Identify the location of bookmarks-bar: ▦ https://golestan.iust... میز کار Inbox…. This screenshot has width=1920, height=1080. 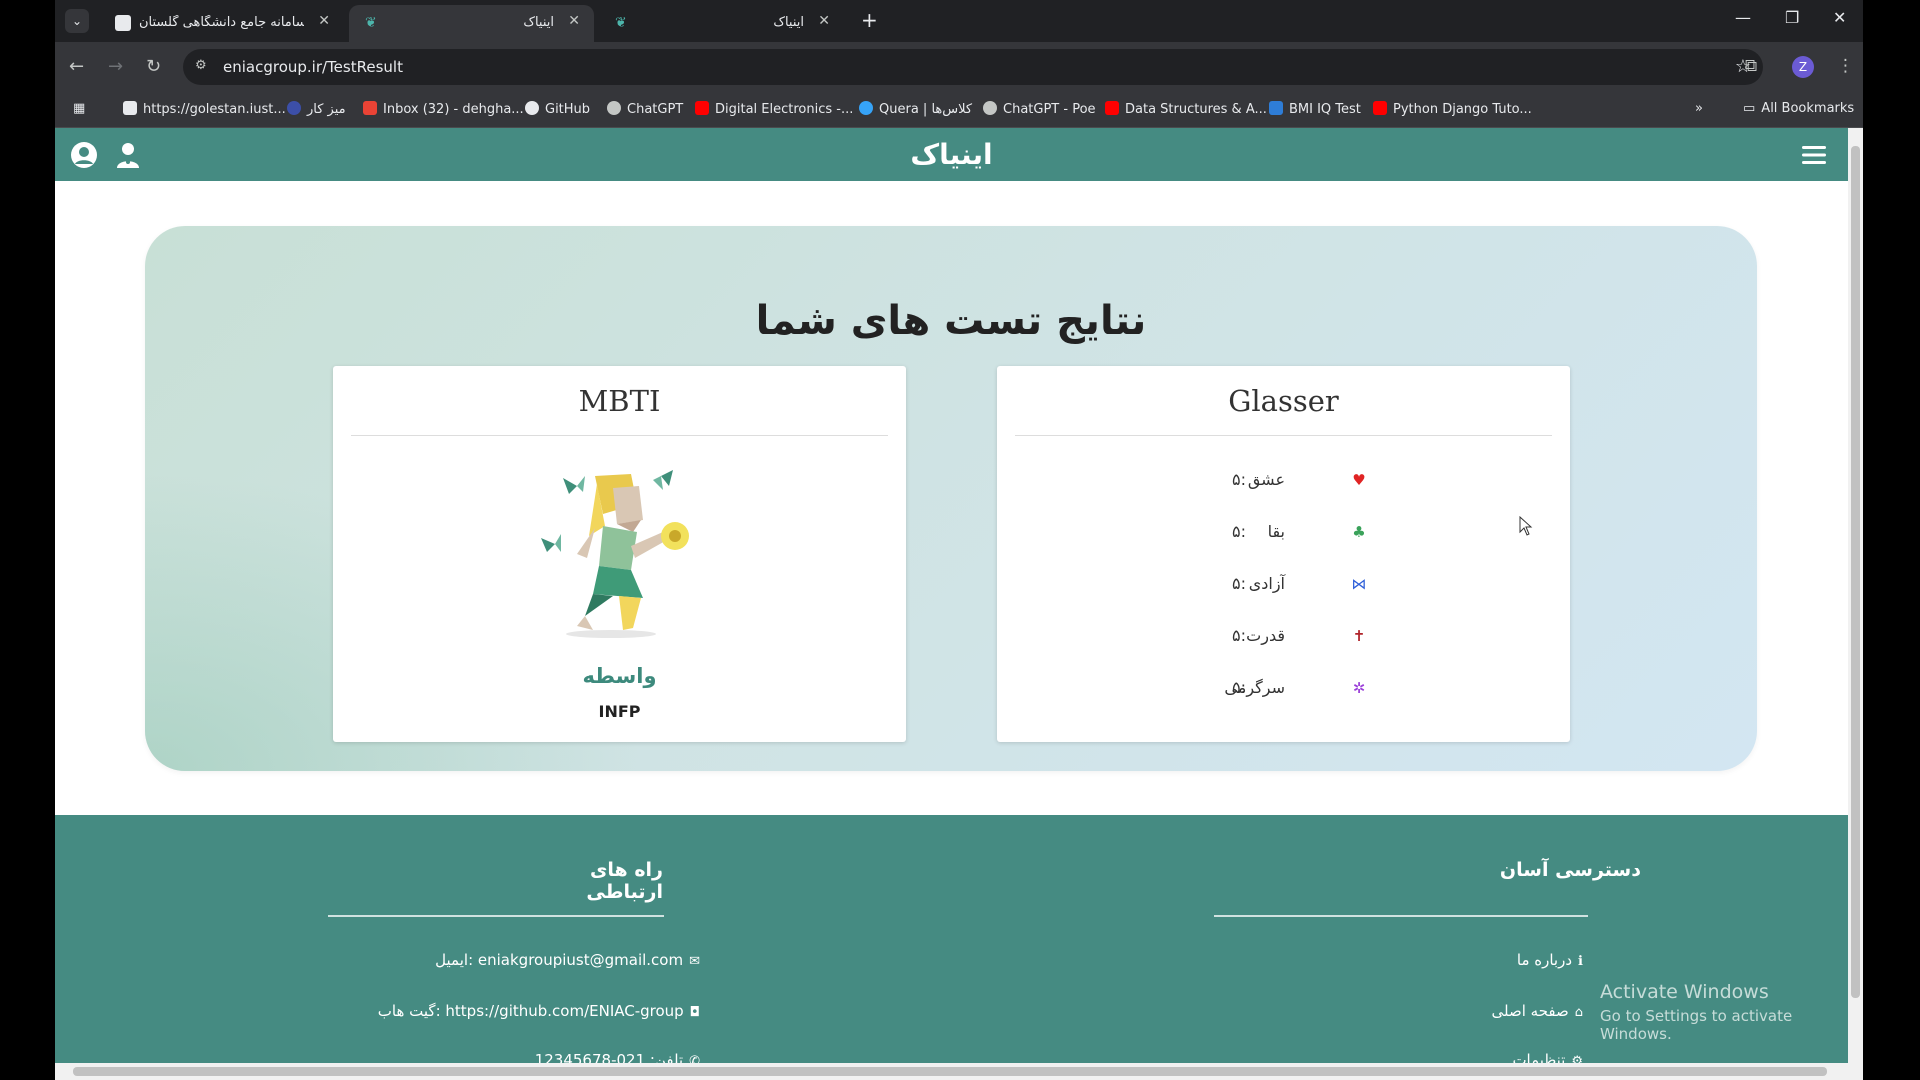
(959, 110).